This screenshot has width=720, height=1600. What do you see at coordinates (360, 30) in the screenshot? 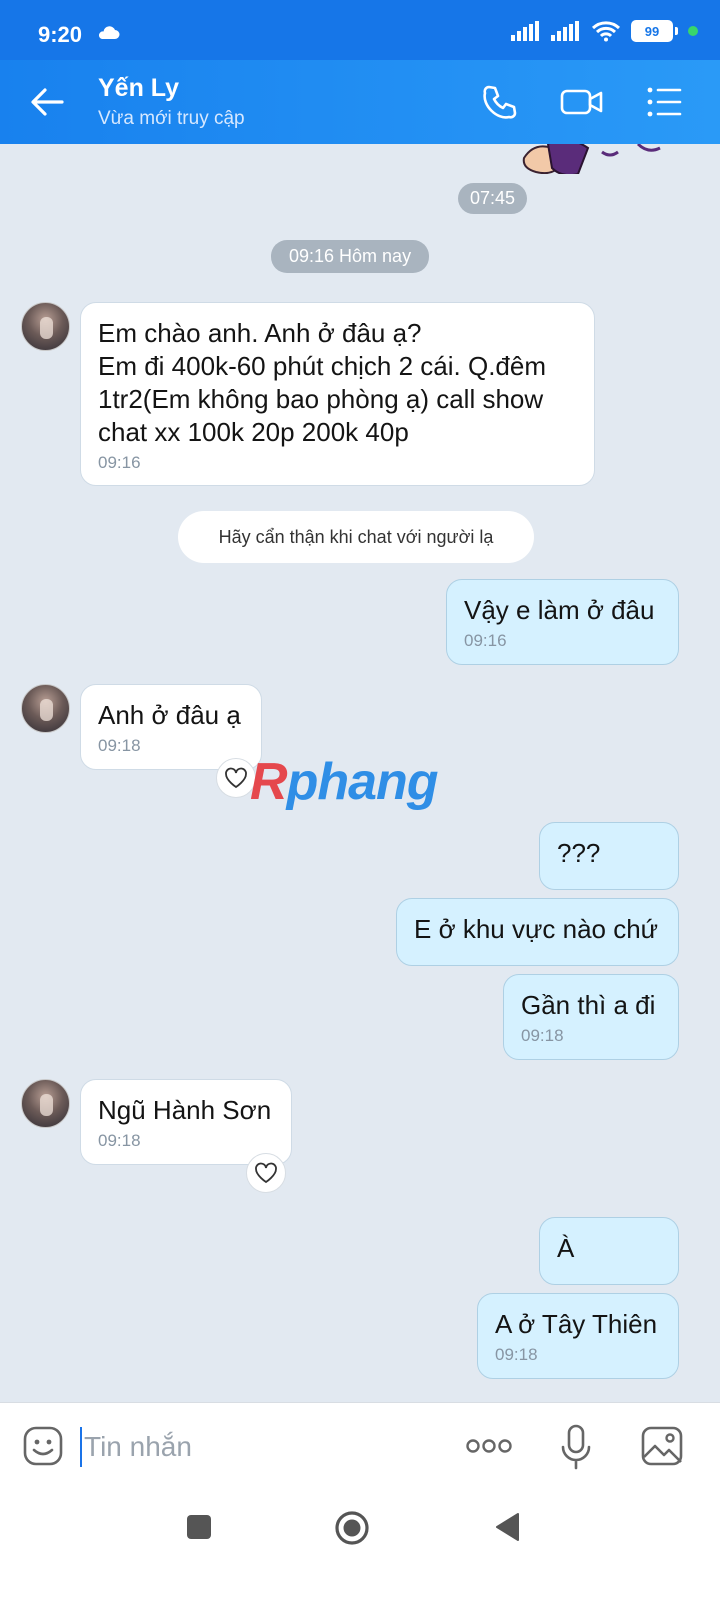
I see `status-bar: 9:20 99` at bounding box center [360, 30].